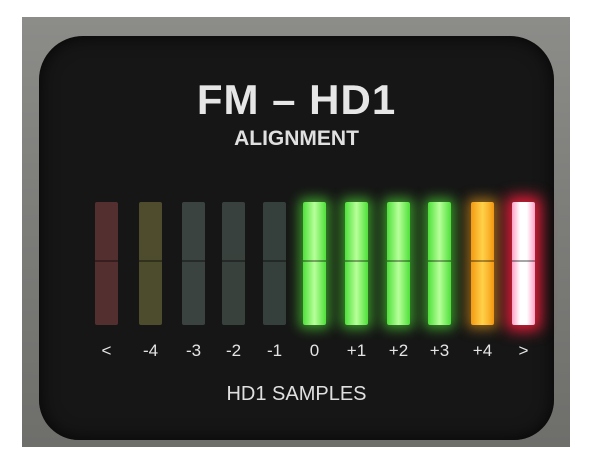  Describe the element at coordinates (296, 394) in the screenshot. I see `scale-caption: HD1 SAMPLES` at that location.